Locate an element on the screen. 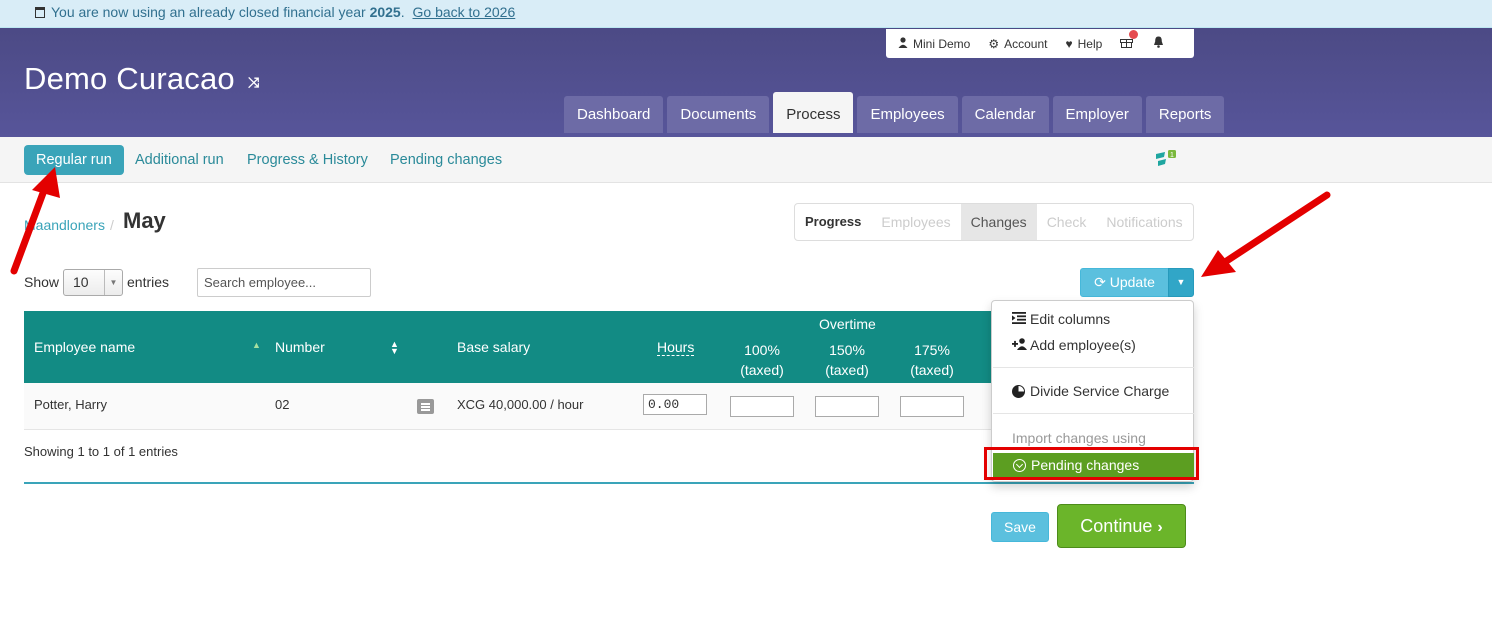  chevron-down-icon: ▼ is located at coordinates (113, 282).